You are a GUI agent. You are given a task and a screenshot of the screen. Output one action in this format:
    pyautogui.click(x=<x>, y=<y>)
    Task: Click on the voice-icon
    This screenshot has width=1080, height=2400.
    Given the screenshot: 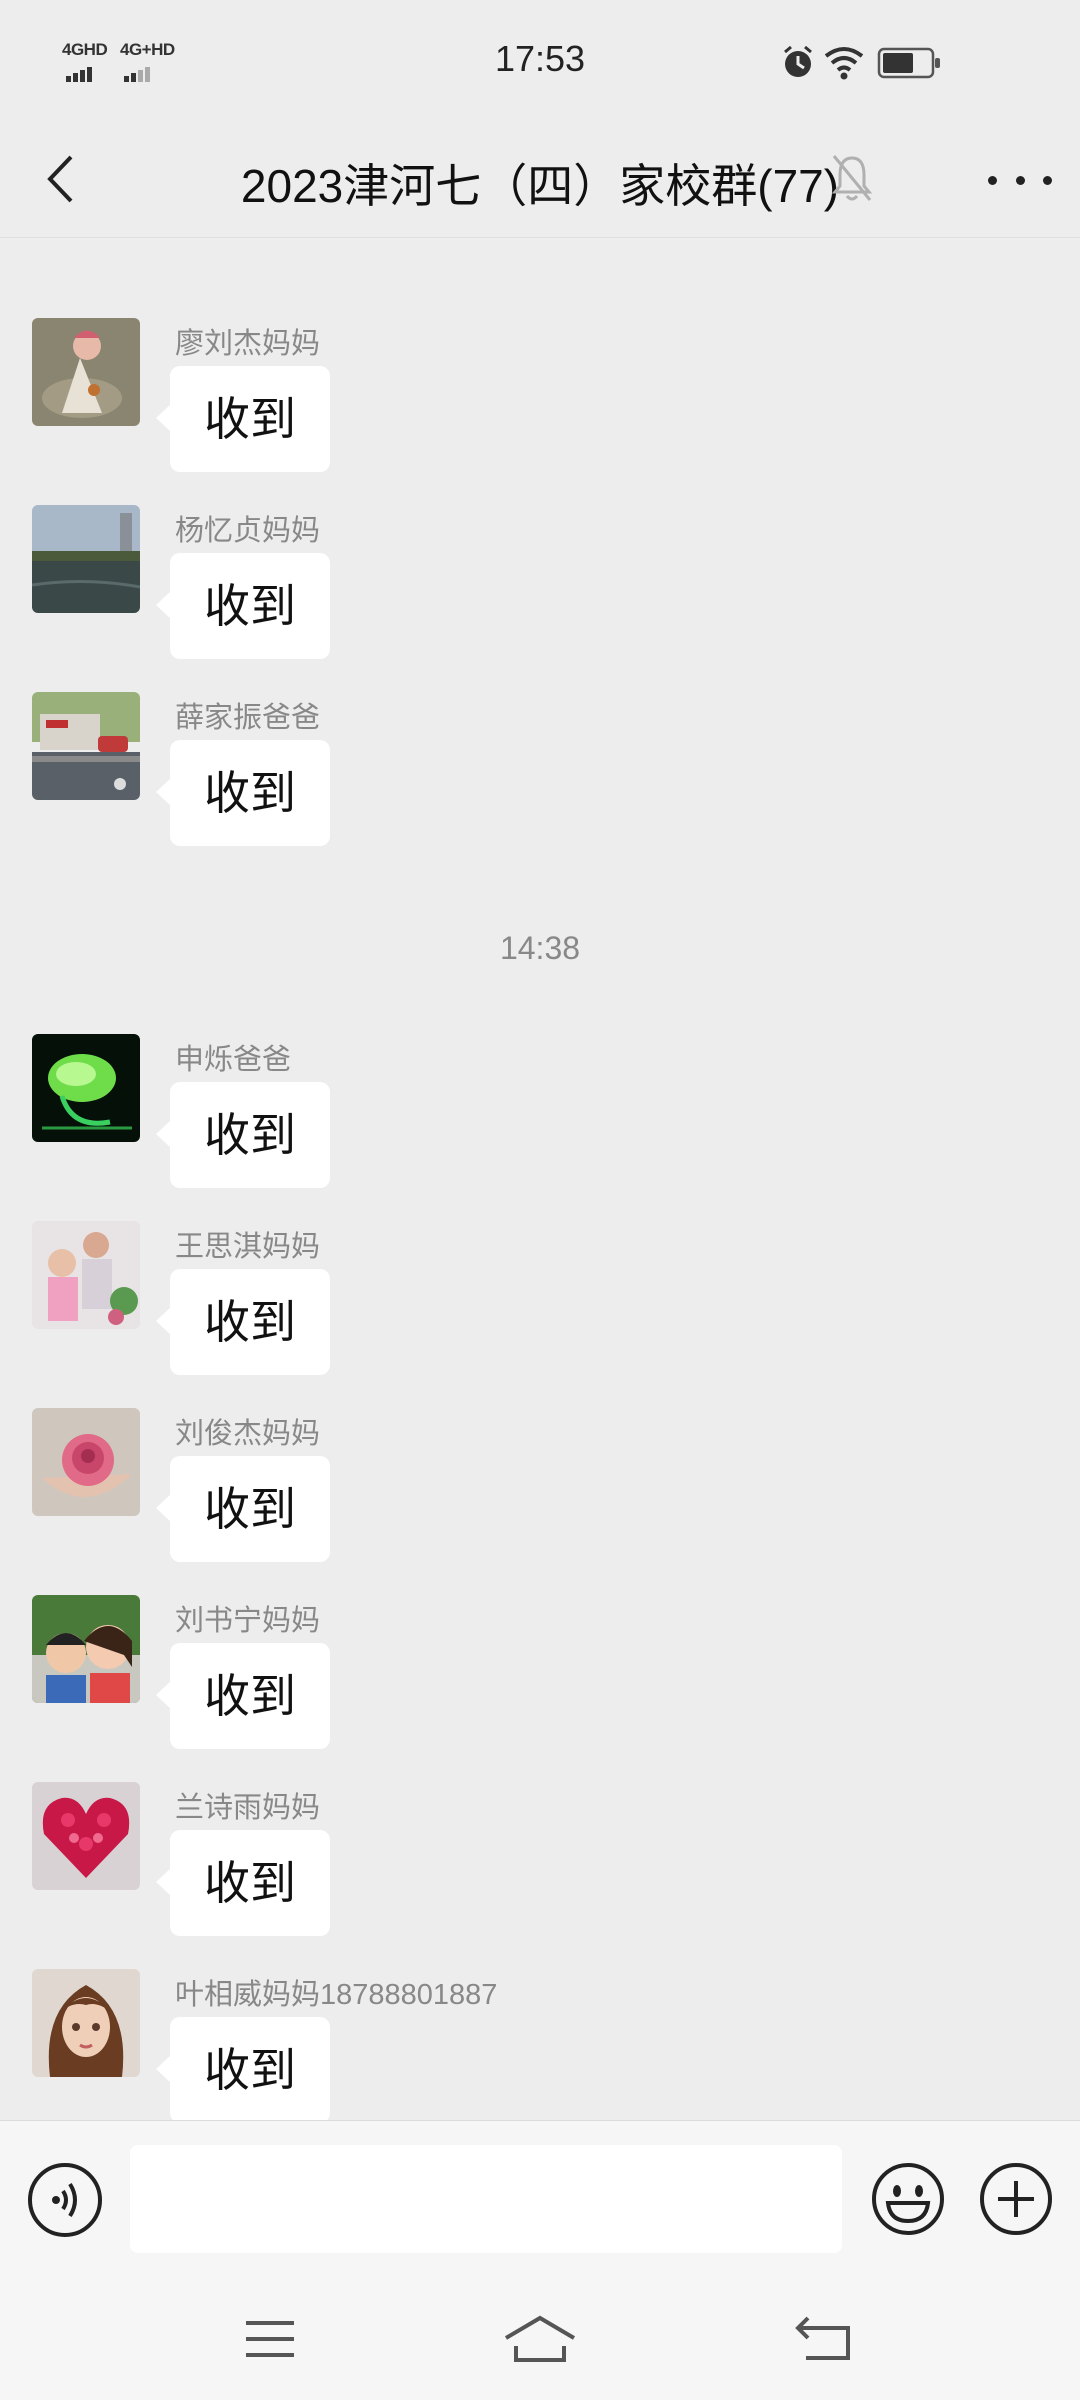 What is the action you would take?
    pyautogui.click(x=64, y=2200)
    